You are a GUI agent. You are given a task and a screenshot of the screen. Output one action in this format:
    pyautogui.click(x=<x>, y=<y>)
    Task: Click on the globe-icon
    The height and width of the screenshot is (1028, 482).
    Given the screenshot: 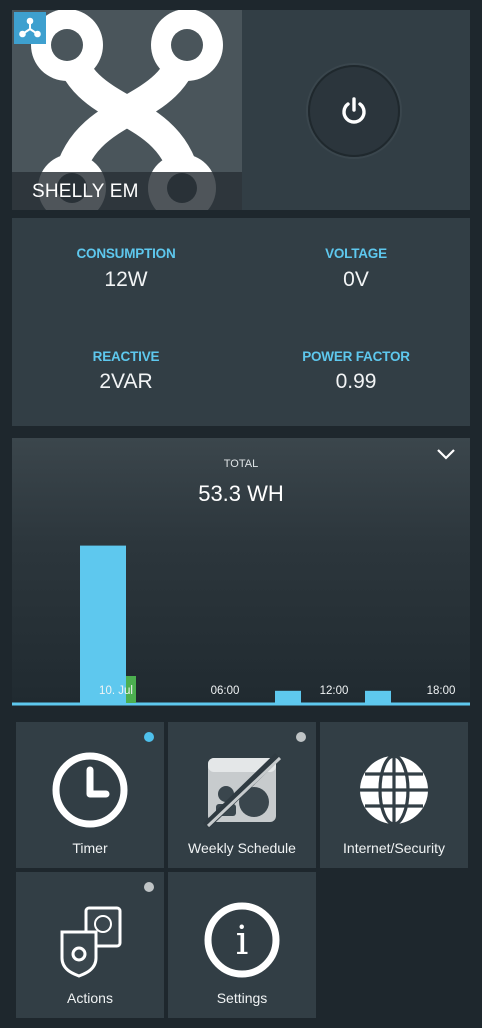 What is the action you would take?
    pyautogui.click(x=394, y=790)
    